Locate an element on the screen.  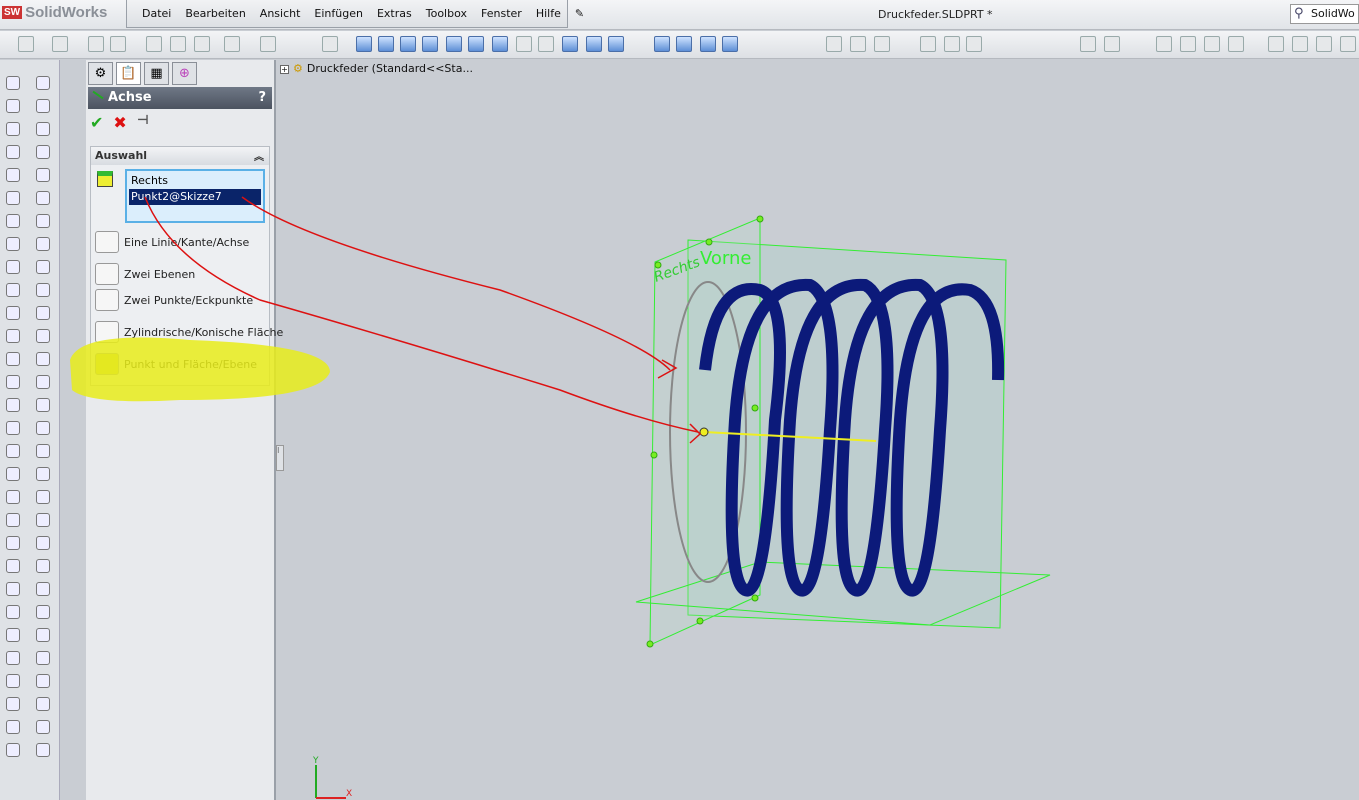
select-icon is located at coordinates (330, 44).